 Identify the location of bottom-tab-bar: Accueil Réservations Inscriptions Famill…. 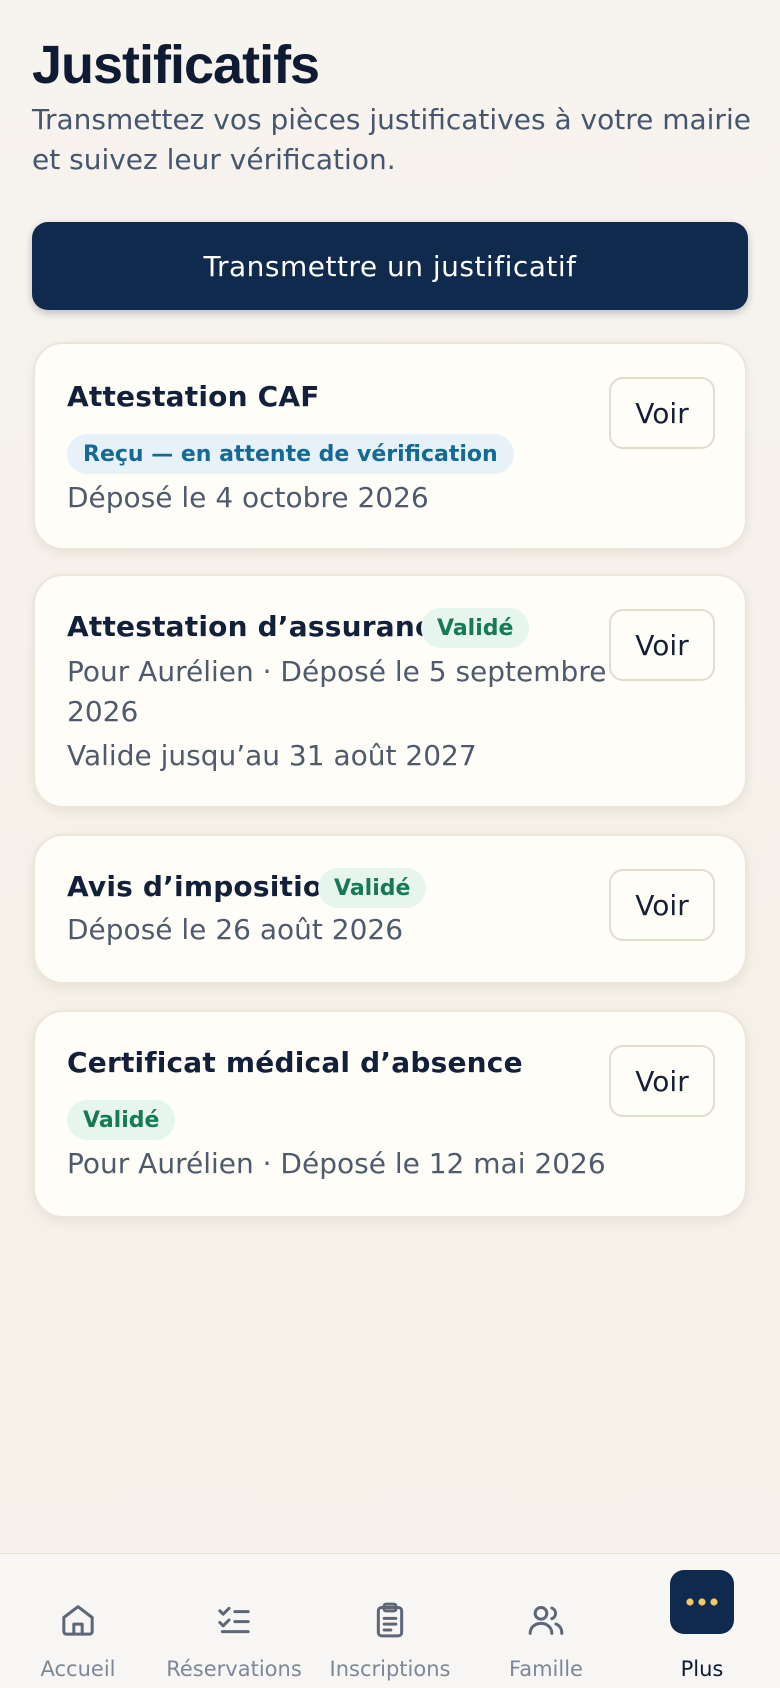
(390, 1620).